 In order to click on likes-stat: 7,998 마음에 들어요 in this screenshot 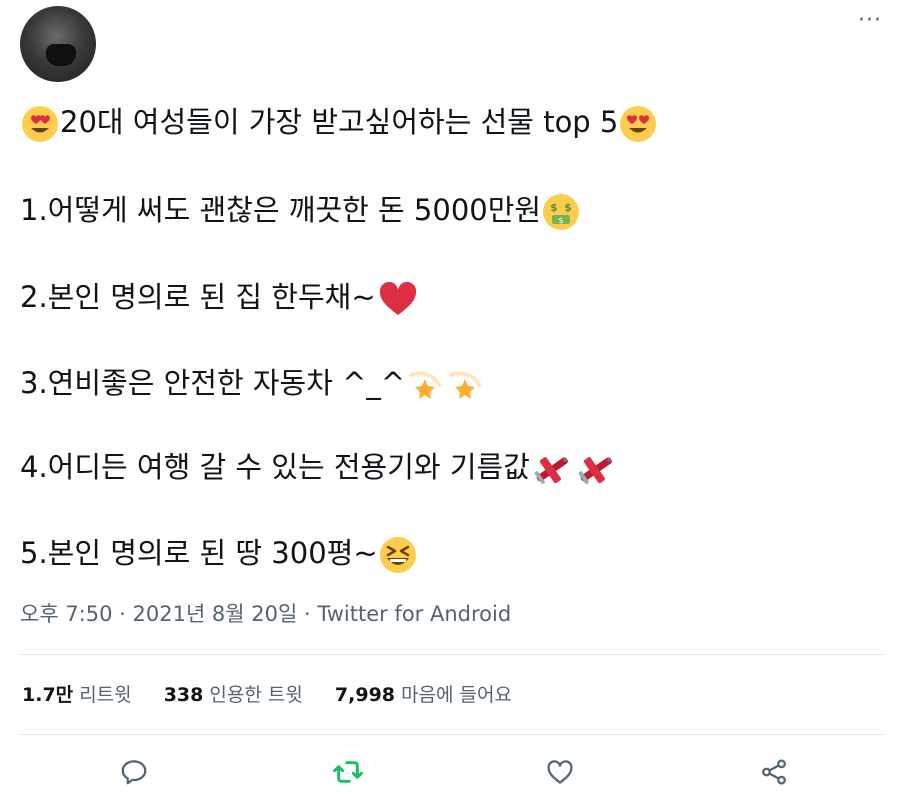, I will do `click(423, 695)`.